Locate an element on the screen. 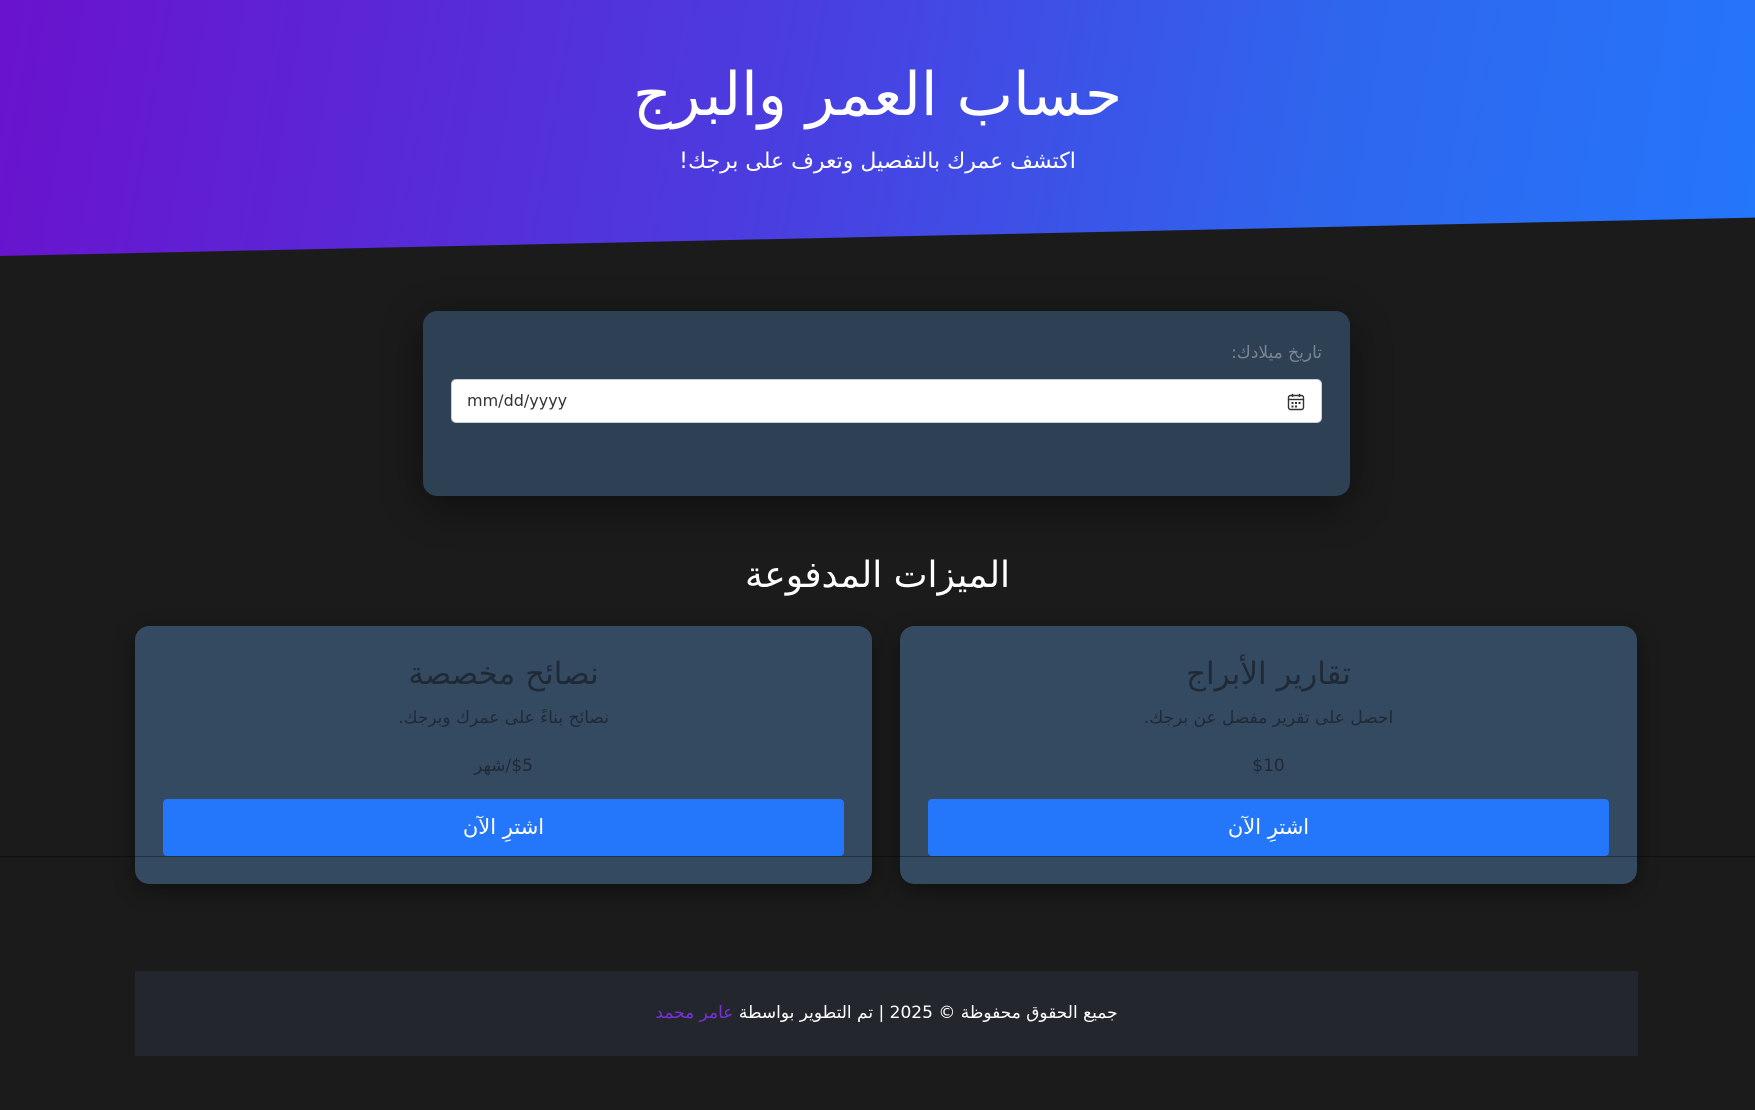 The height and width of the screenshot is (1110, 1755). card-description: احصل على تقرير مفصل عن برجك. is located at coordinates (1268, 718).